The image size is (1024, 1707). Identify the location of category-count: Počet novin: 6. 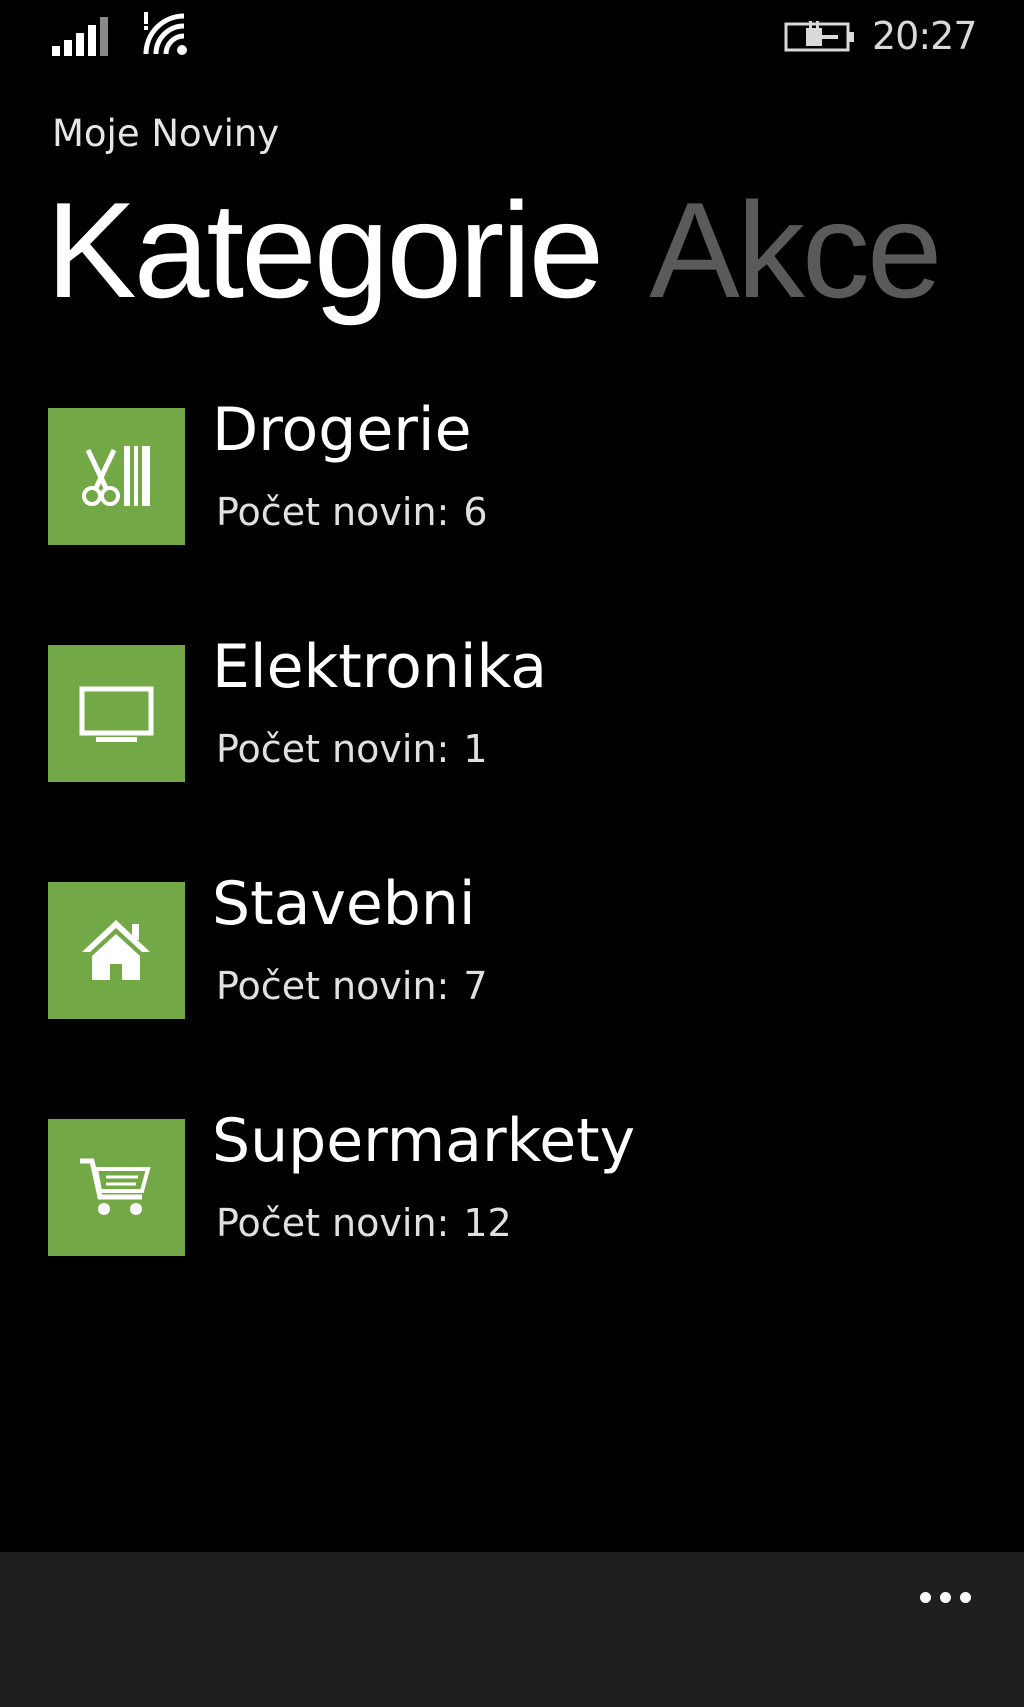
(352, 512).